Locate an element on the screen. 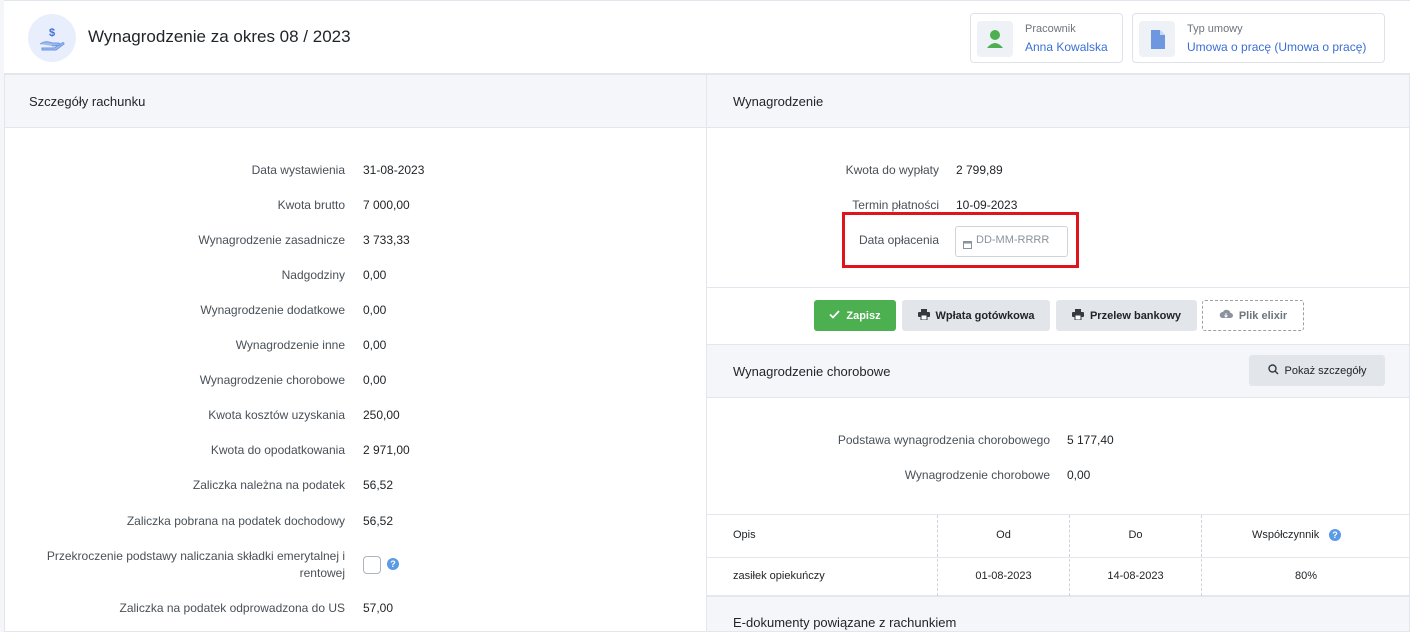 This screenshot has width=1410, height=632. salary-hand-icon: $ is located at coordinates (52, 38).